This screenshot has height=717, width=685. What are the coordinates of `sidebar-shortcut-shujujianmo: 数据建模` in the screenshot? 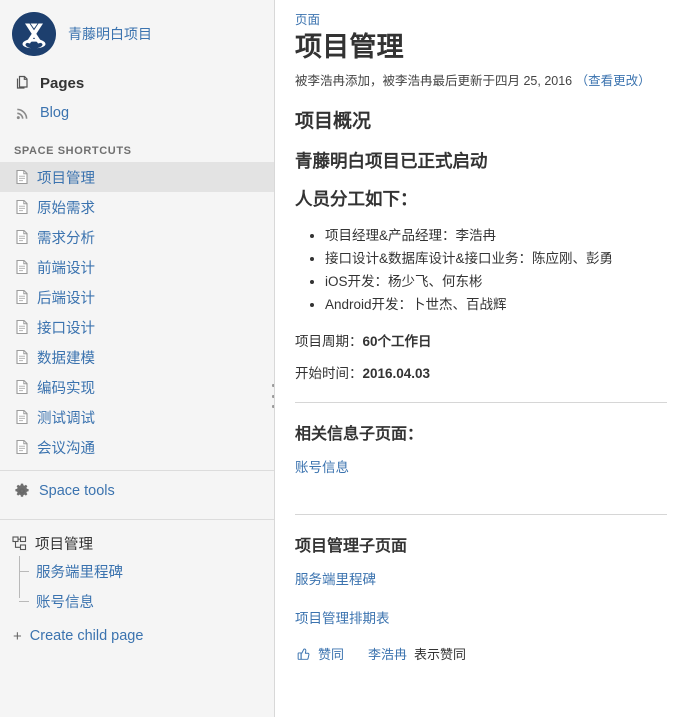 It's located at (137, 357).